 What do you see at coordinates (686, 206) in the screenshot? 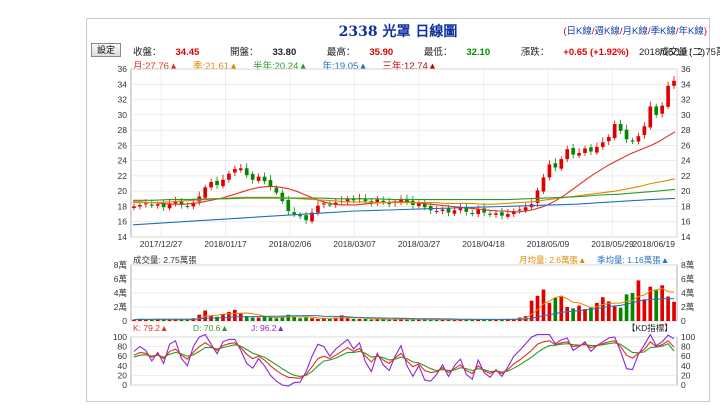
I see `price-ytick-right: 18` at bounding box center [686, 206].